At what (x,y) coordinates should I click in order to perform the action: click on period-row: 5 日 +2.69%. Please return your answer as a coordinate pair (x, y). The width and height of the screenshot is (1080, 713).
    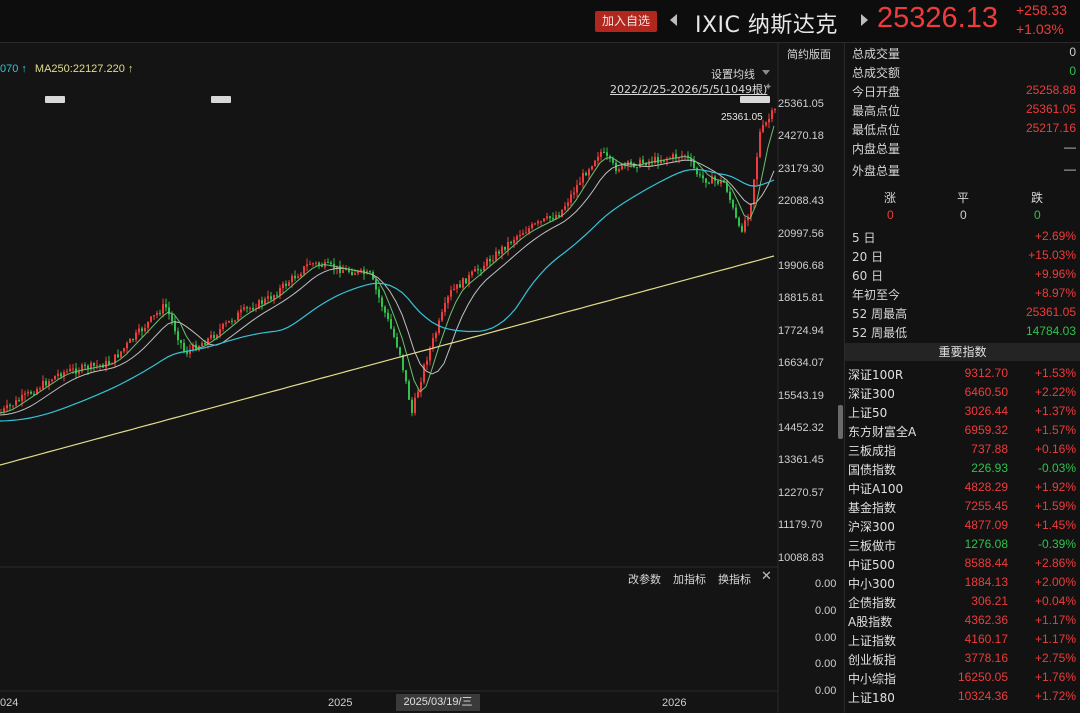
    Looking at the image, I should click on (964, 238).